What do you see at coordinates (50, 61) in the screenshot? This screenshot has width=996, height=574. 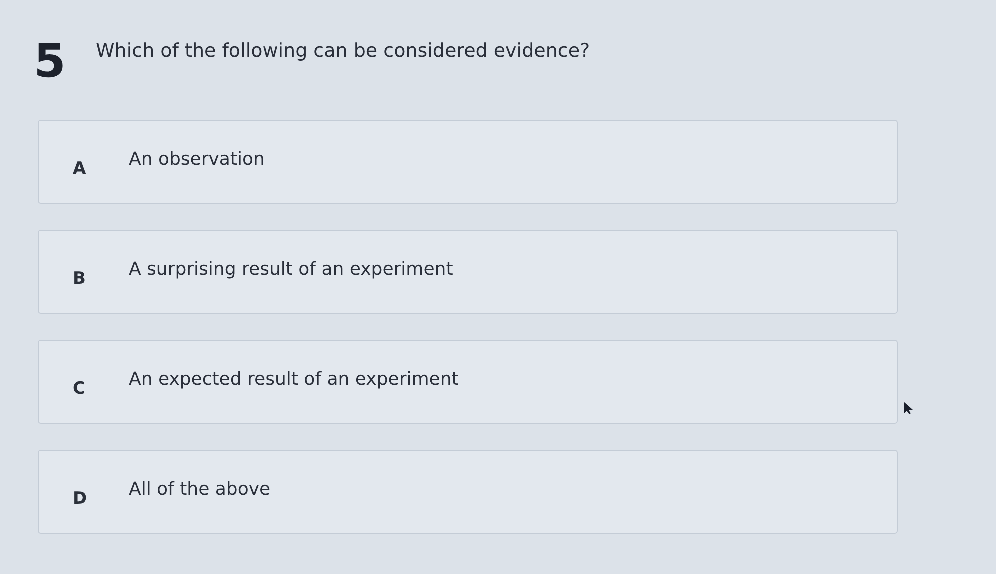 I see `question-number: 5` at bounding box center [50, 61].